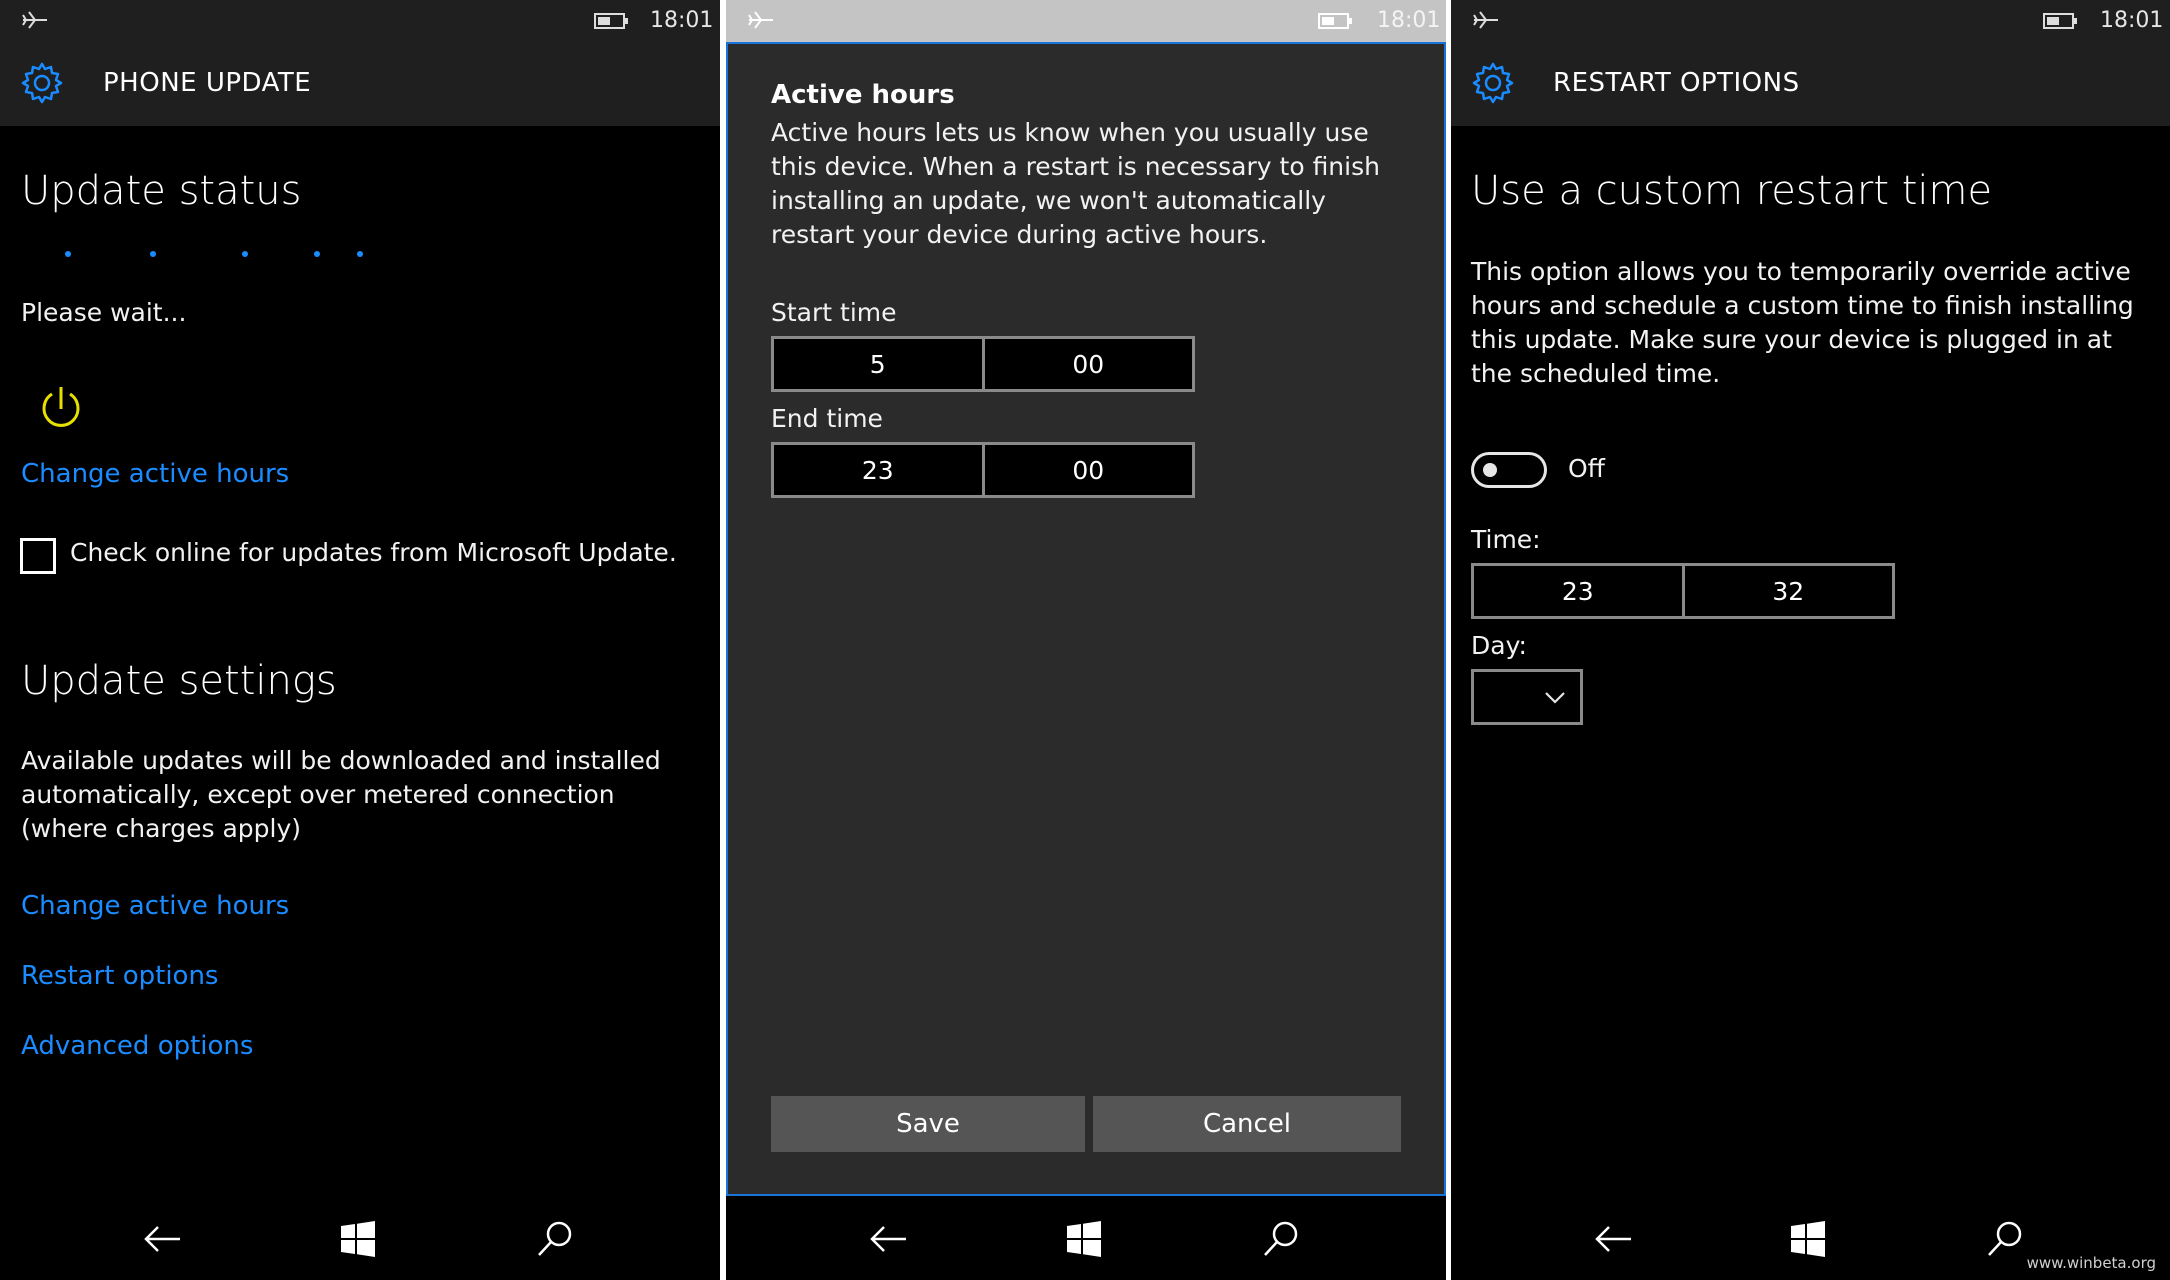 The width and height of the screenshot is (2170, 1280). I want to click on toggle-state-label: Off, so click(1586, 468).